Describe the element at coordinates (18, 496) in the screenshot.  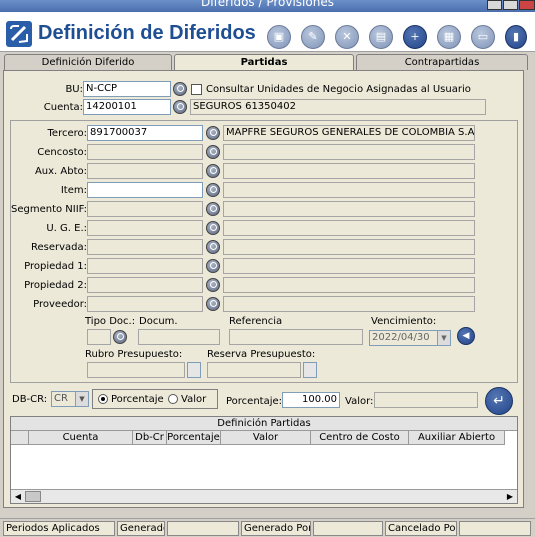
I see `scroll-left-icon: ◀` at that location.